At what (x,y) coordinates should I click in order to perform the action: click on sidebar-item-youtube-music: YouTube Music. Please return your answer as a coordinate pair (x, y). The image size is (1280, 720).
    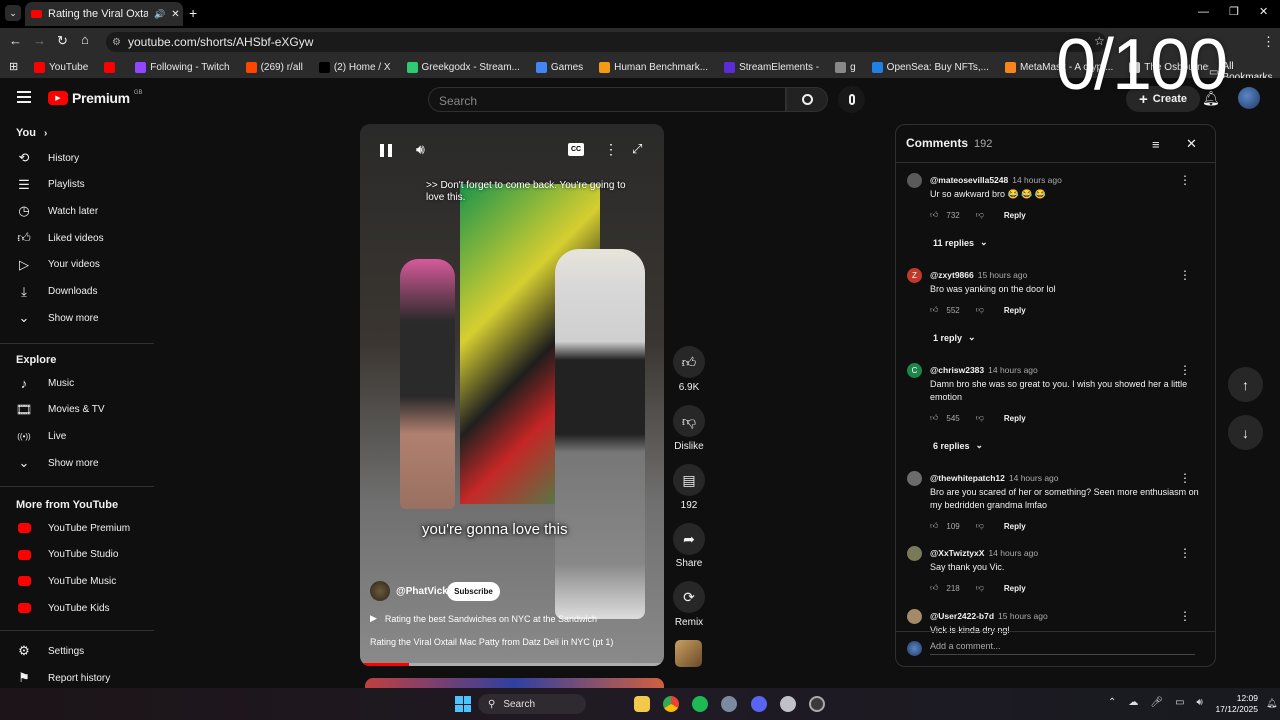
    Looking at the image, I should click on (66, 581).